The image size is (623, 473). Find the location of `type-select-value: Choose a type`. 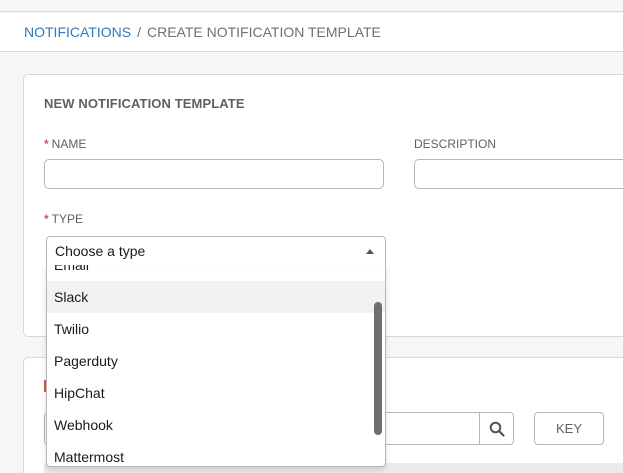

type-select-value: Choose a type is located at coordinates (100, 251).